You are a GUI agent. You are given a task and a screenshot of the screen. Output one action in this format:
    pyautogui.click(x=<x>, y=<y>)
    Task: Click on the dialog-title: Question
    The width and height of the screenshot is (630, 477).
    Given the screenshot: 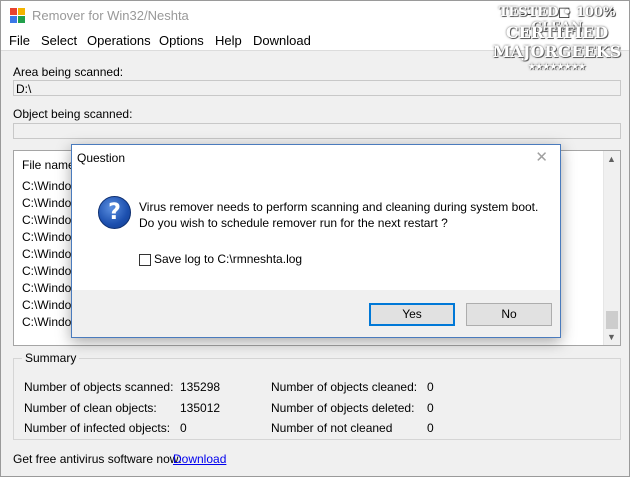 What is the action you would take?
    pyautogui.click(x=101, y=158)
    